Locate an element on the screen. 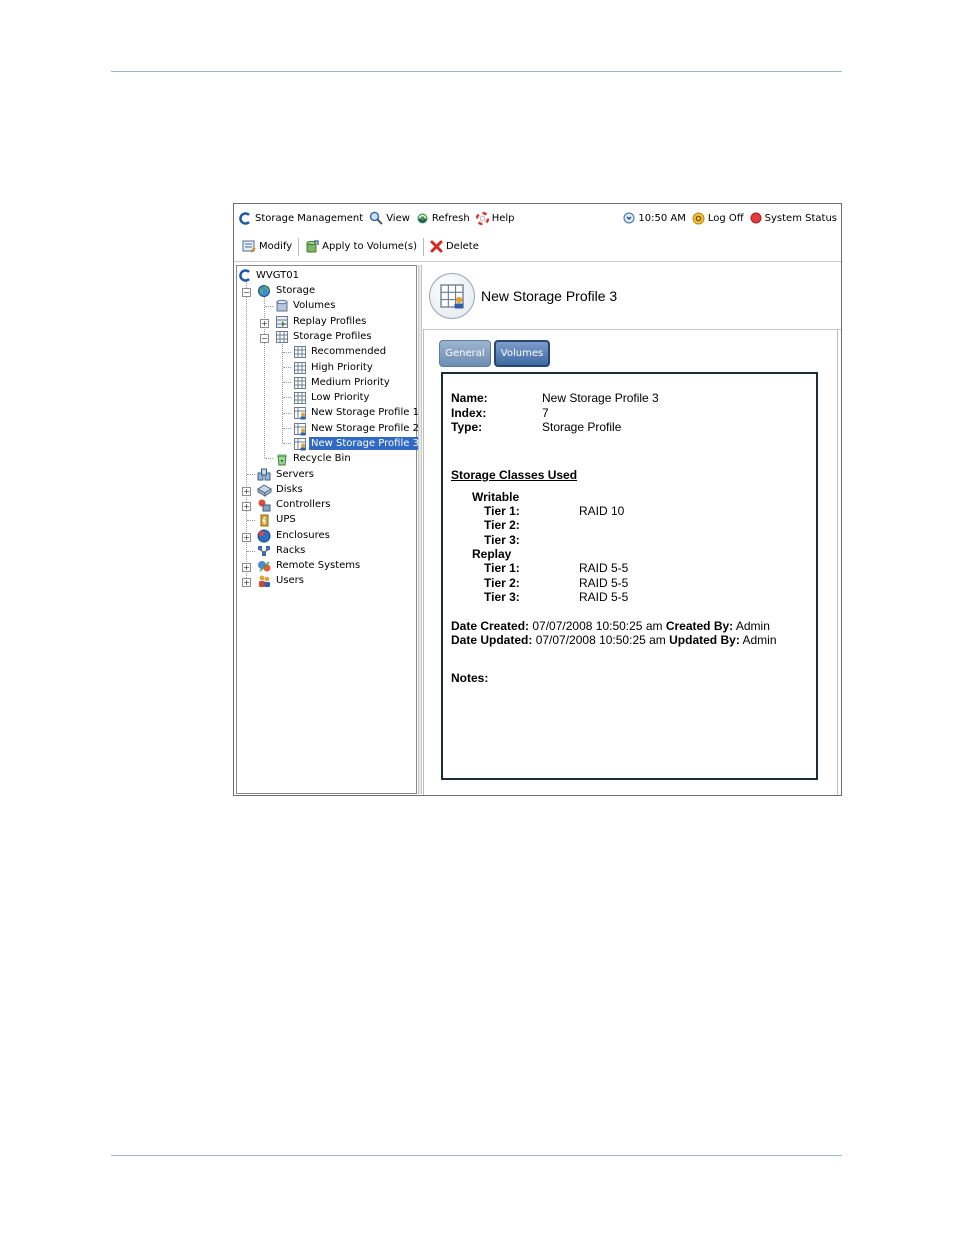 The image size is (954, 1235). tree-item-label: Servers is located at coordinates (295, 474).